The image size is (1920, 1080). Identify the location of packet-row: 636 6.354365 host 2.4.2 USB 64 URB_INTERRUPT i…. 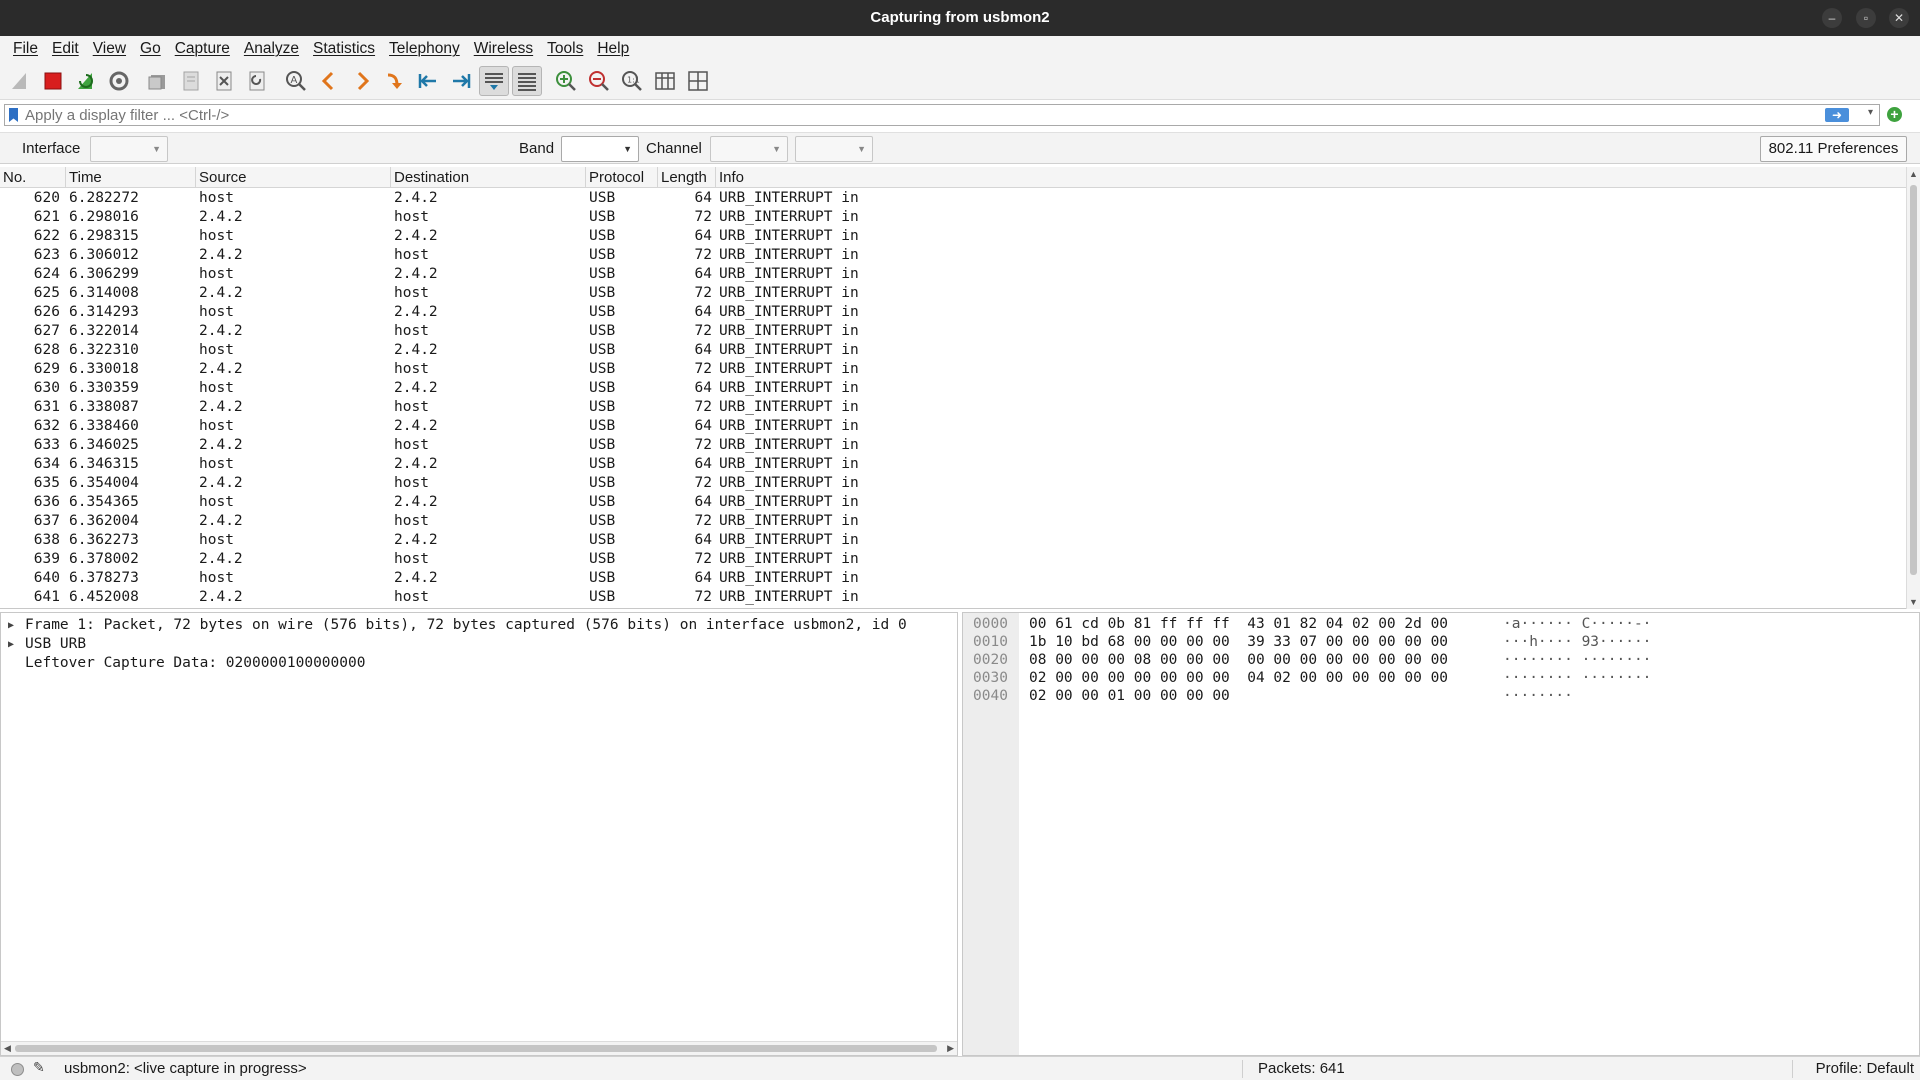
(953, 502).